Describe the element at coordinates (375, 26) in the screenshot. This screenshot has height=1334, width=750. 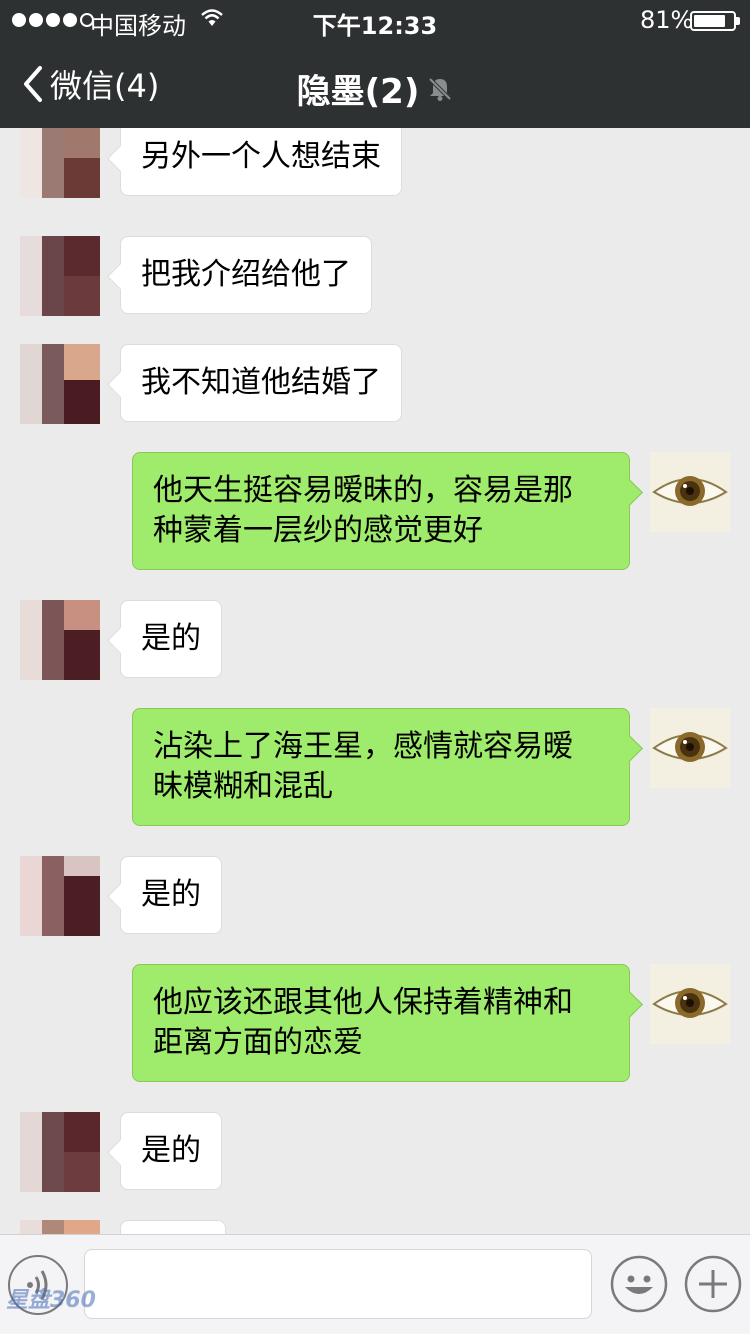
I see `status-time: 下午12:33` at that location.